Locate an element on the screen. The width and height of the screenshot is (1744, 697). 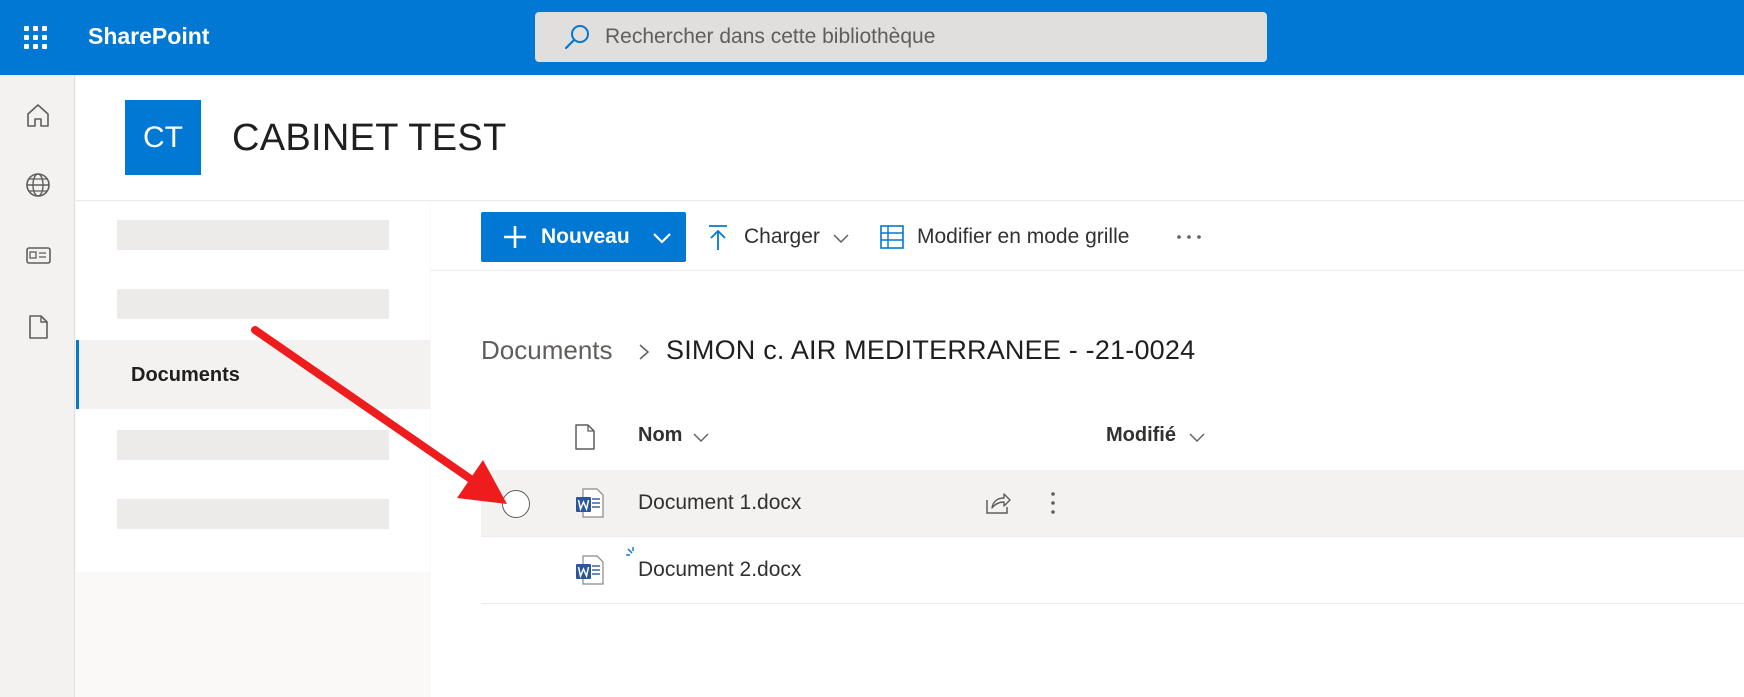
suite-bar: SharePoint is located at coordinates (872, 37).